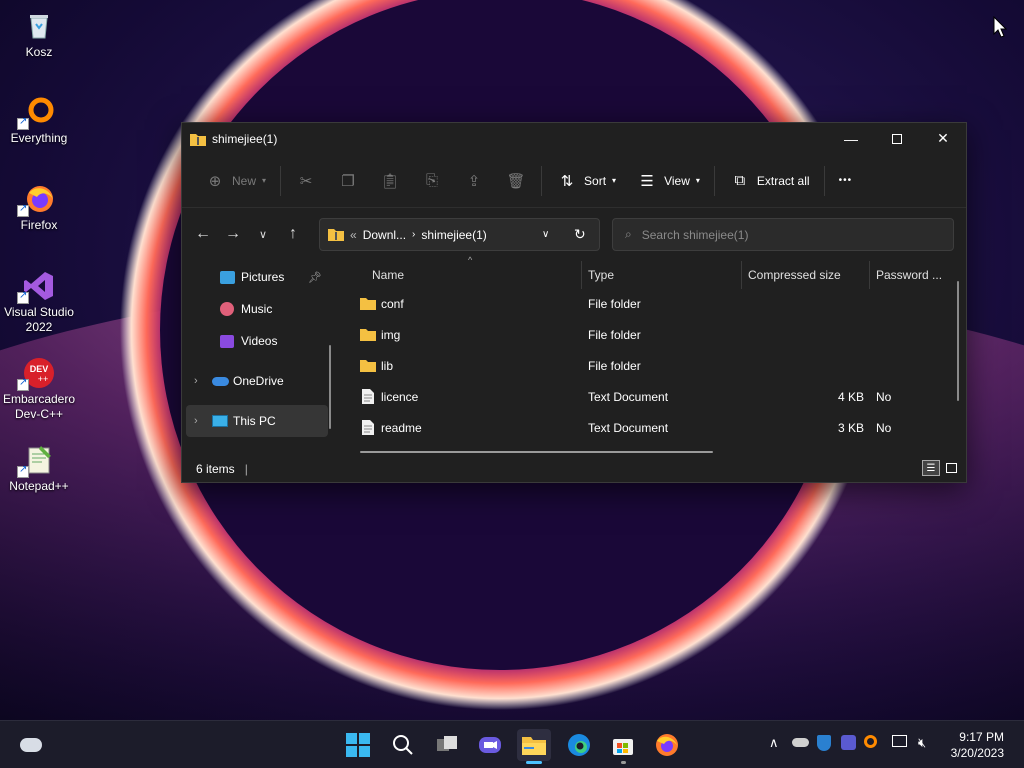 This screenshot has height=768, width=1024. Describe the element at coordinates (677, 180) in the screenshot. I see `view-button-label: View` at that location.